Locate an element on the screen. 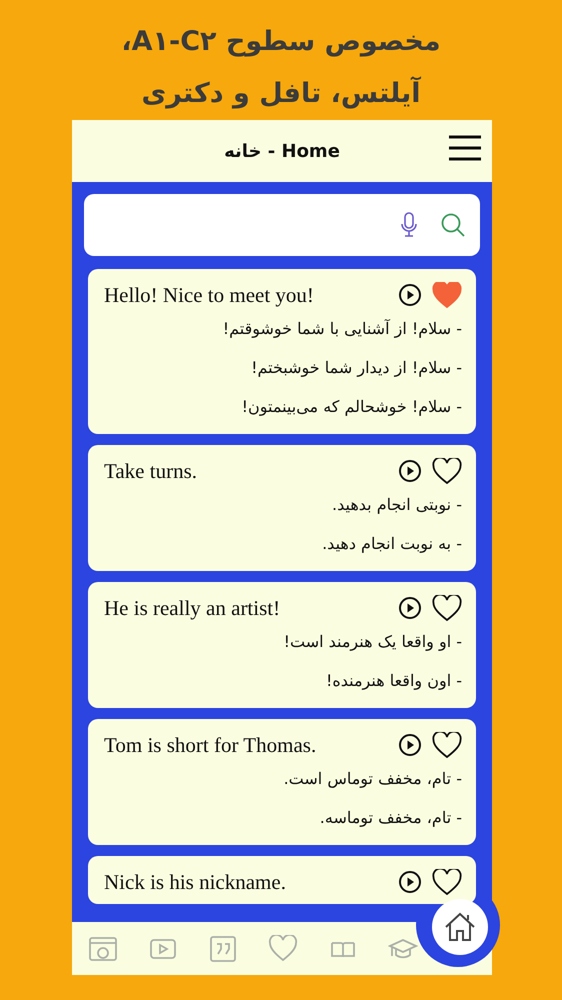  persian-translation: - تام، مخفف توماس است. is located at coordinates (372, 779).